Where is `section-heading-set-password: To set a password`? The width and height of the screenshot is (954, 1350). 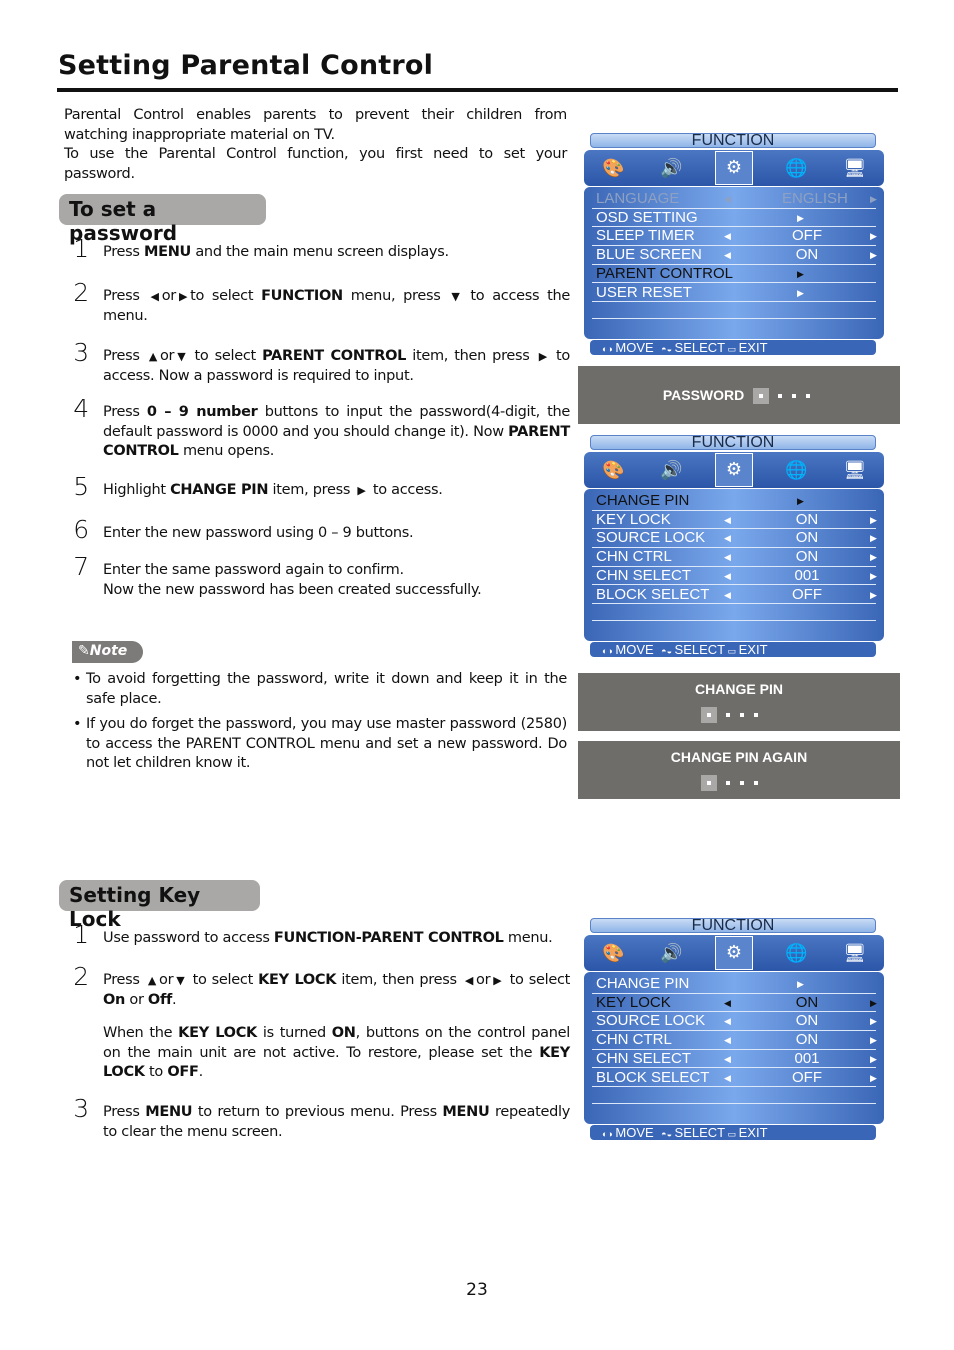
section-heading-set-password: To set a password is located at coordinates (162, 219).